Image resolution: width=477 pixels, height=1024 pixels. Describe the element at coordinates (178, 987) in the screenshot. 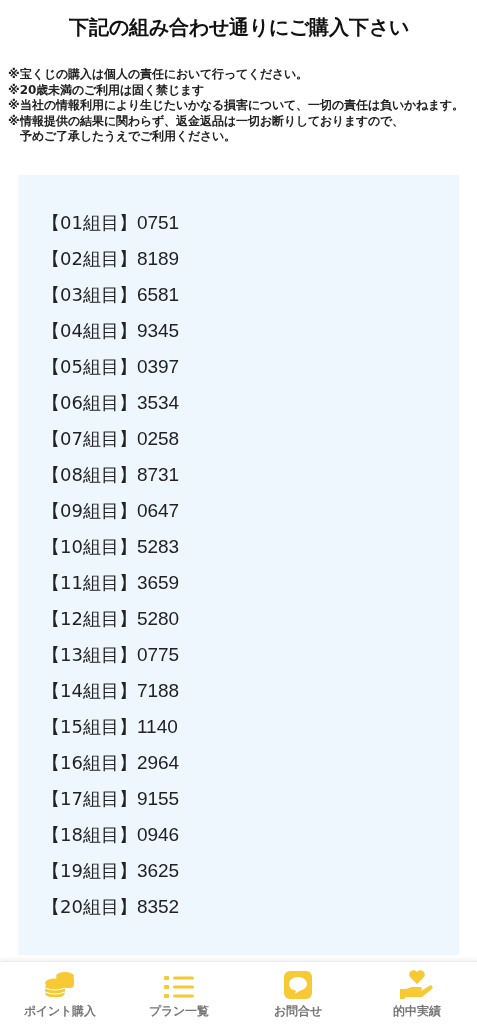

I see `list-icon` at that location.